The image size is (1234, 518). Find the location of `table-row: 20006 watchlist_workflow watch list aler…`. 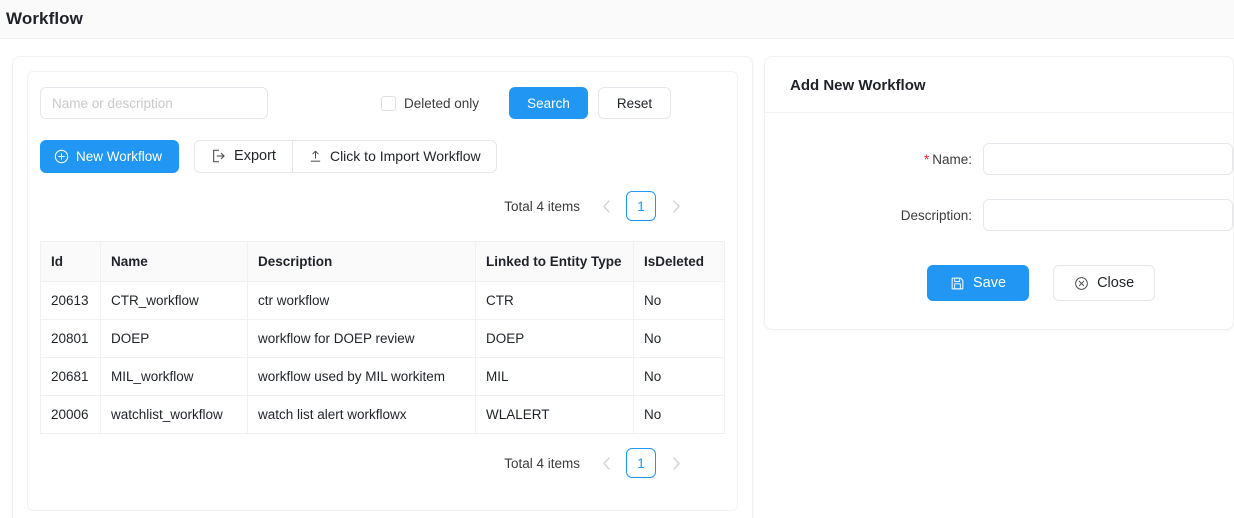

table-row: 20006 watchlist_workflow watch list aler… is located at coordinates (382, 414).